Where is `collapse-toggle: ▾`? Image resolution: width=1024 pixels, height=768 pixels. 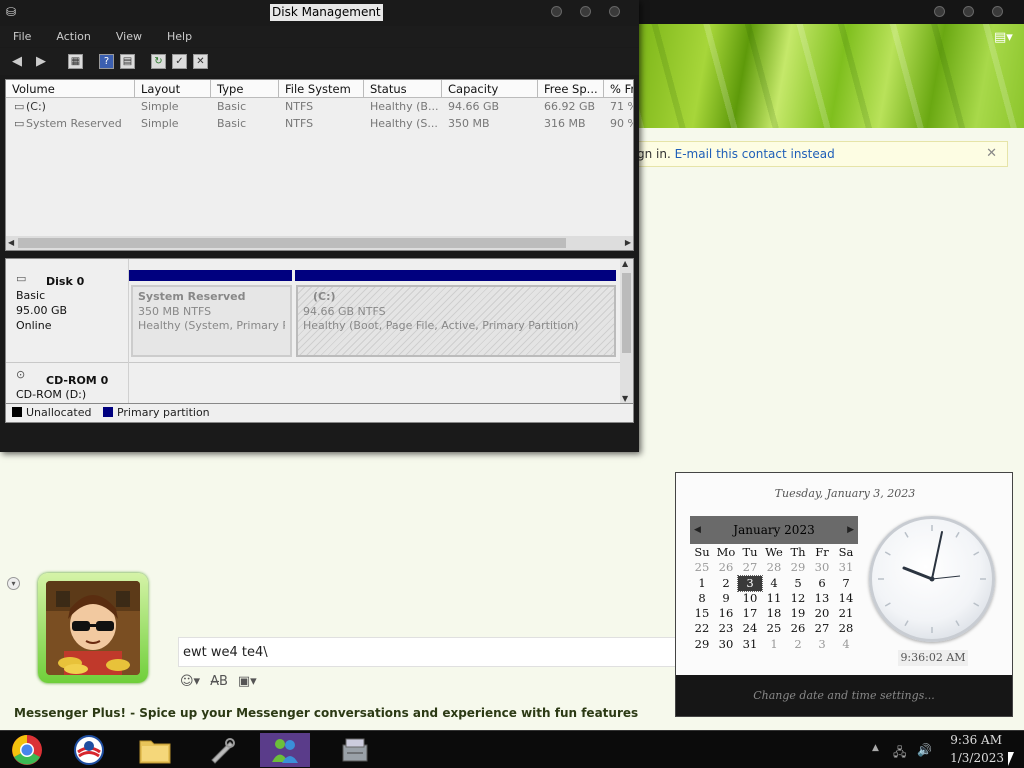
collapse-toggle: ▾ is located at coordinates (13, 583).